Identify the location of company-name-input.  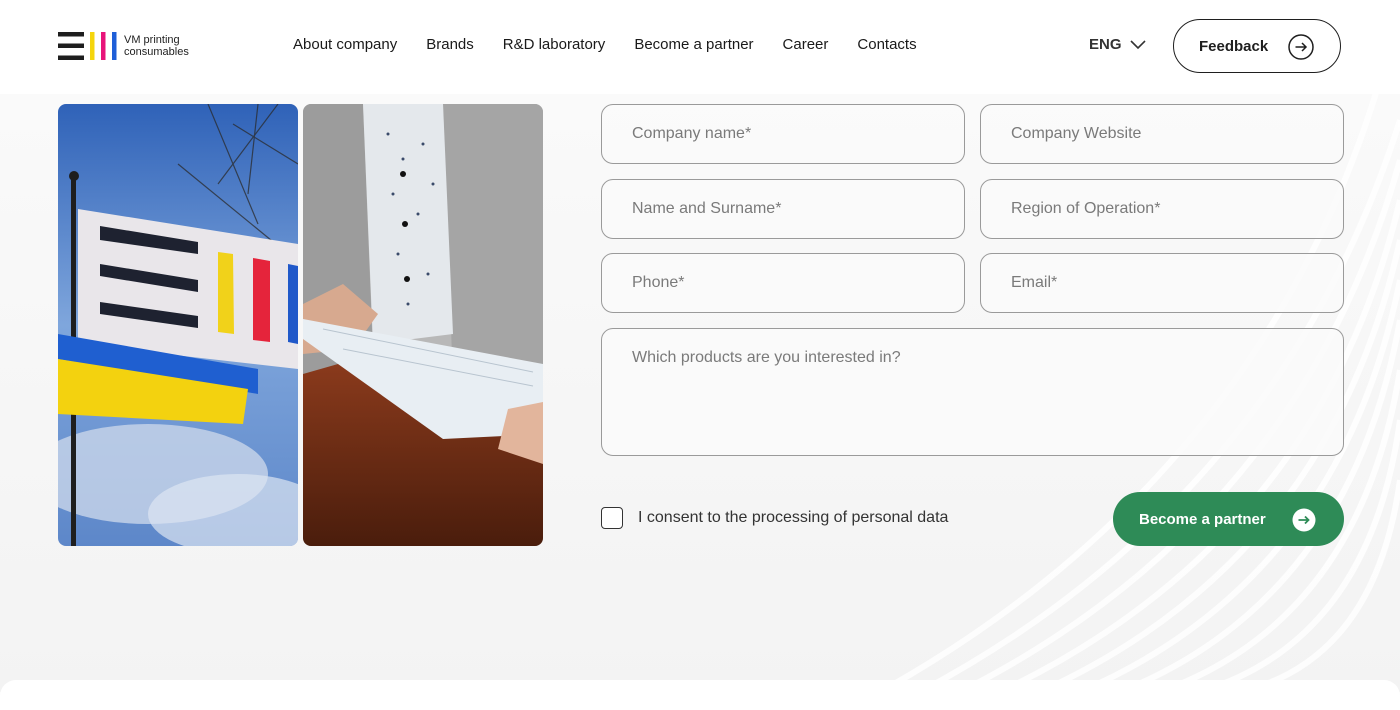
(783, 134).